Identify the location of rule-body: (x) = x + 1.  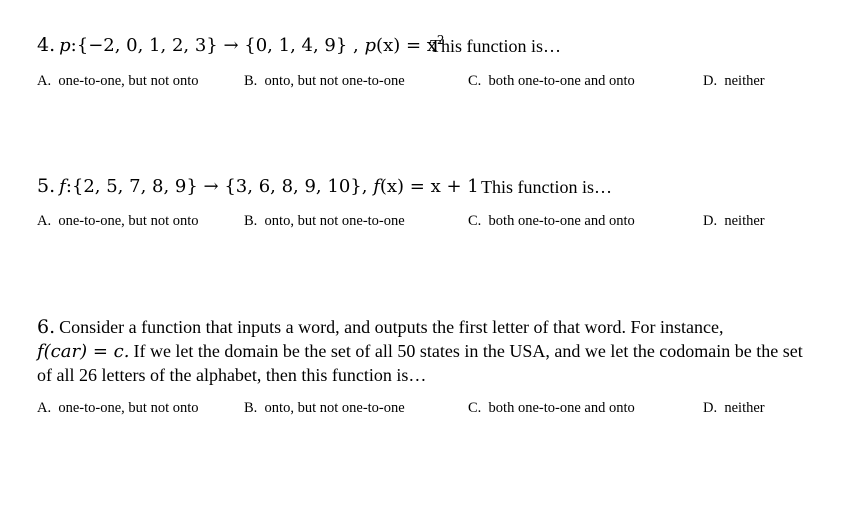
(429, 186).